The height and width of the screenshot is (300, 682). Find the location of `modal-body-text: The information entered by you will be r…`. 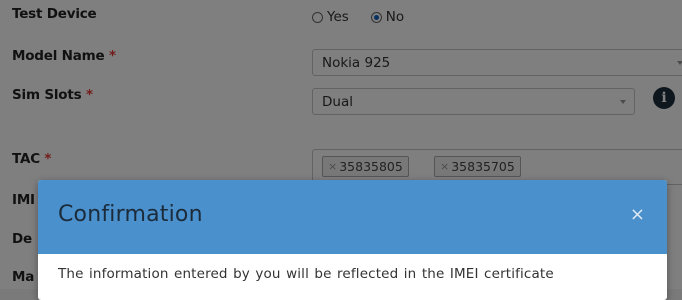

modal-body-text: The information entered by you will be r… is located at coordinates (306, 274).